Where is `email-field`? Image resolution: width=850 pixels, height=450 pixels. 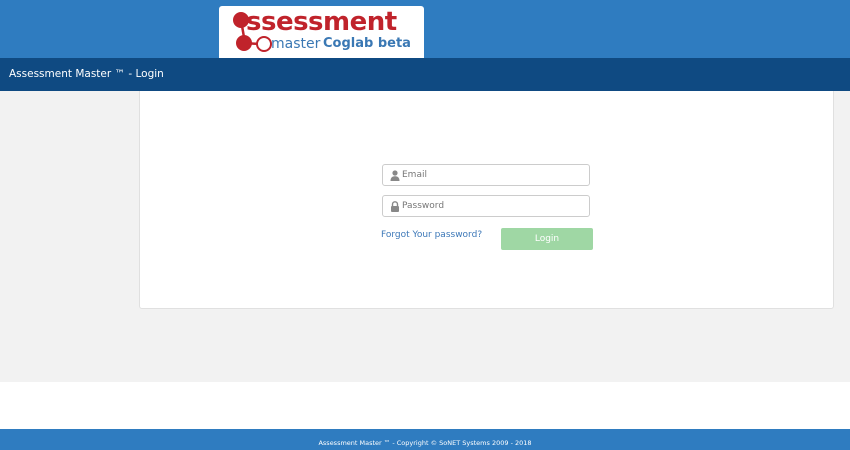 email-field is located at coordinates (486, 175).